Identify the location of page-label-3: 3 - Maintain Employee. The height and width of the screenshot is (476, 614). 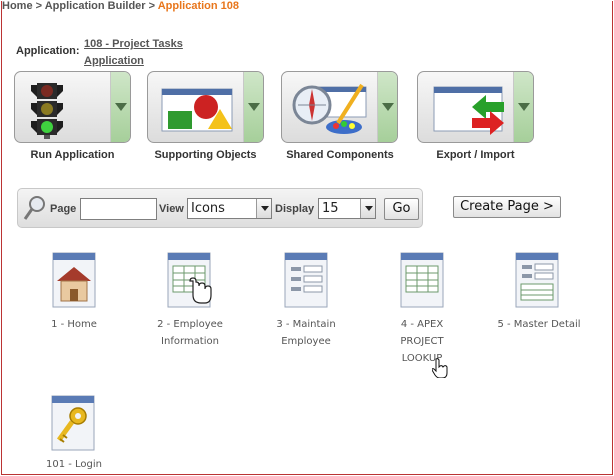
(306, 333).